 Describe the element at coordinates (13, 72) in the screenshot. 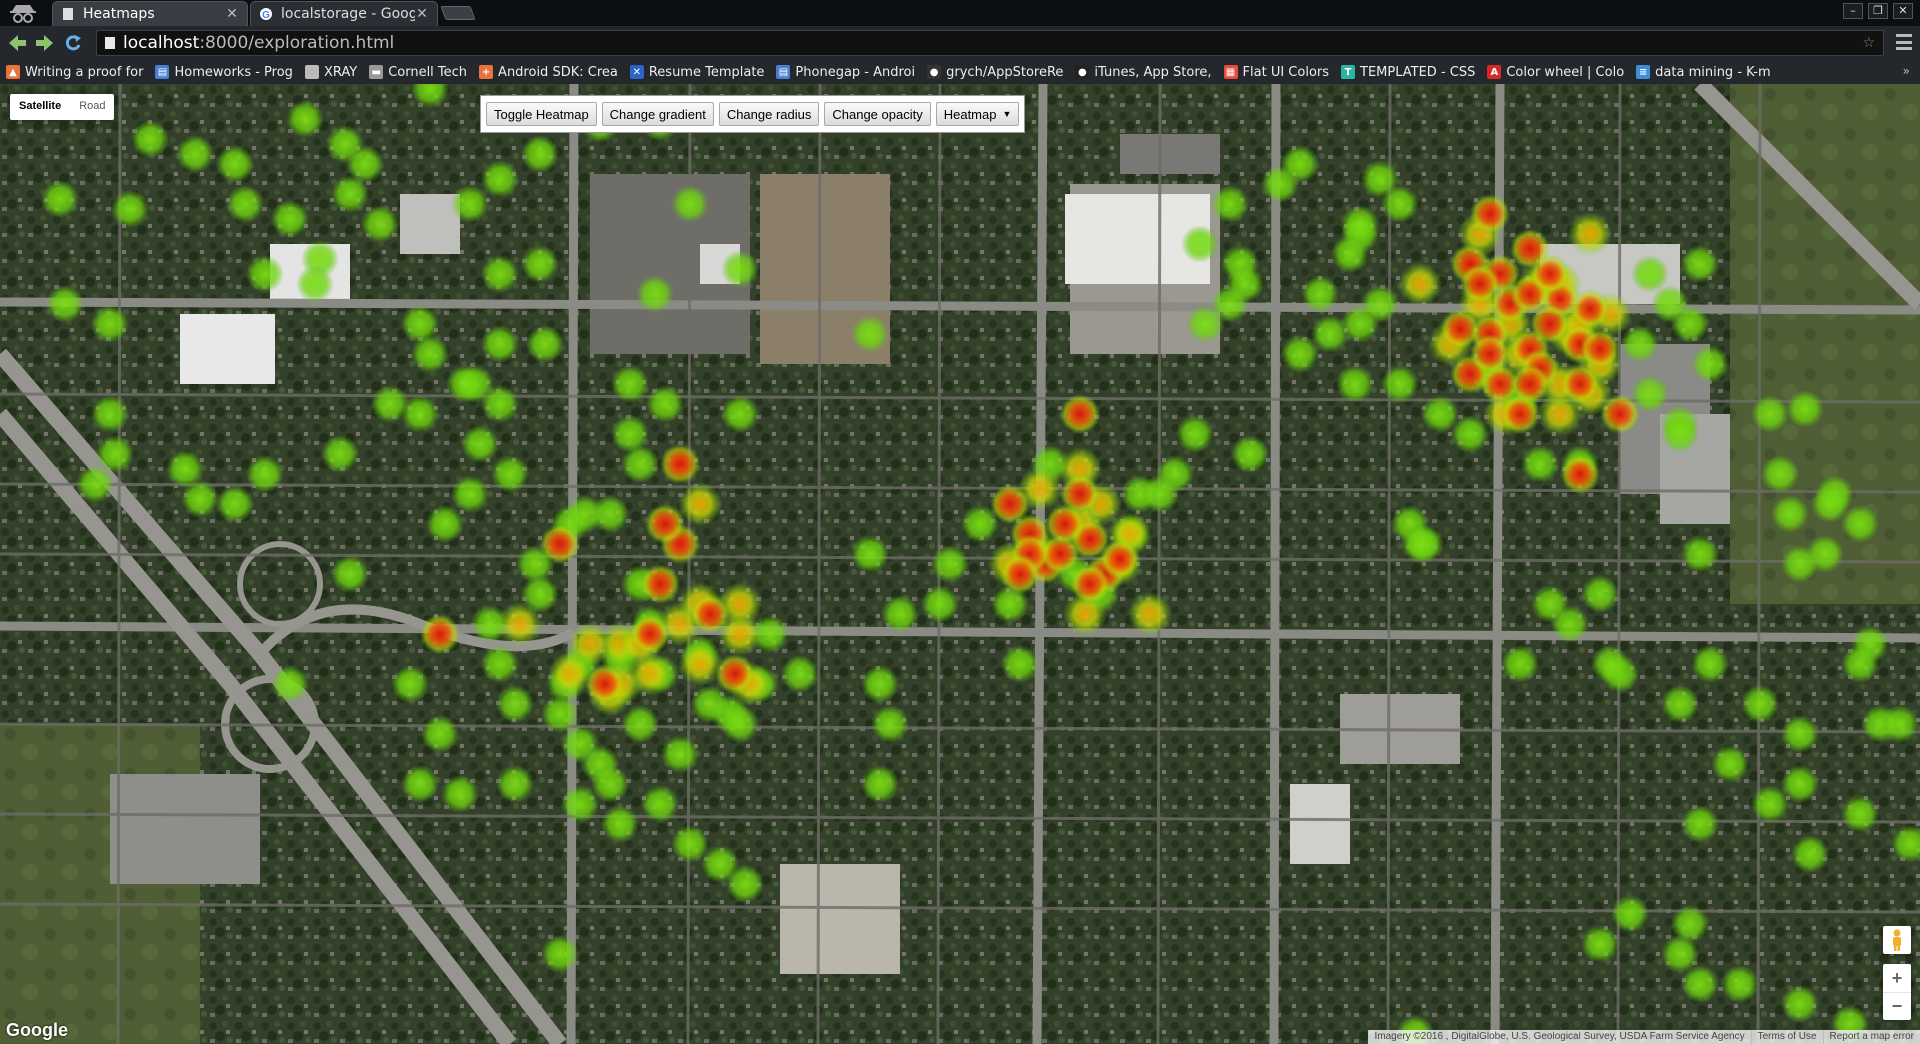

I see `flame-icon: ▲` at that location.